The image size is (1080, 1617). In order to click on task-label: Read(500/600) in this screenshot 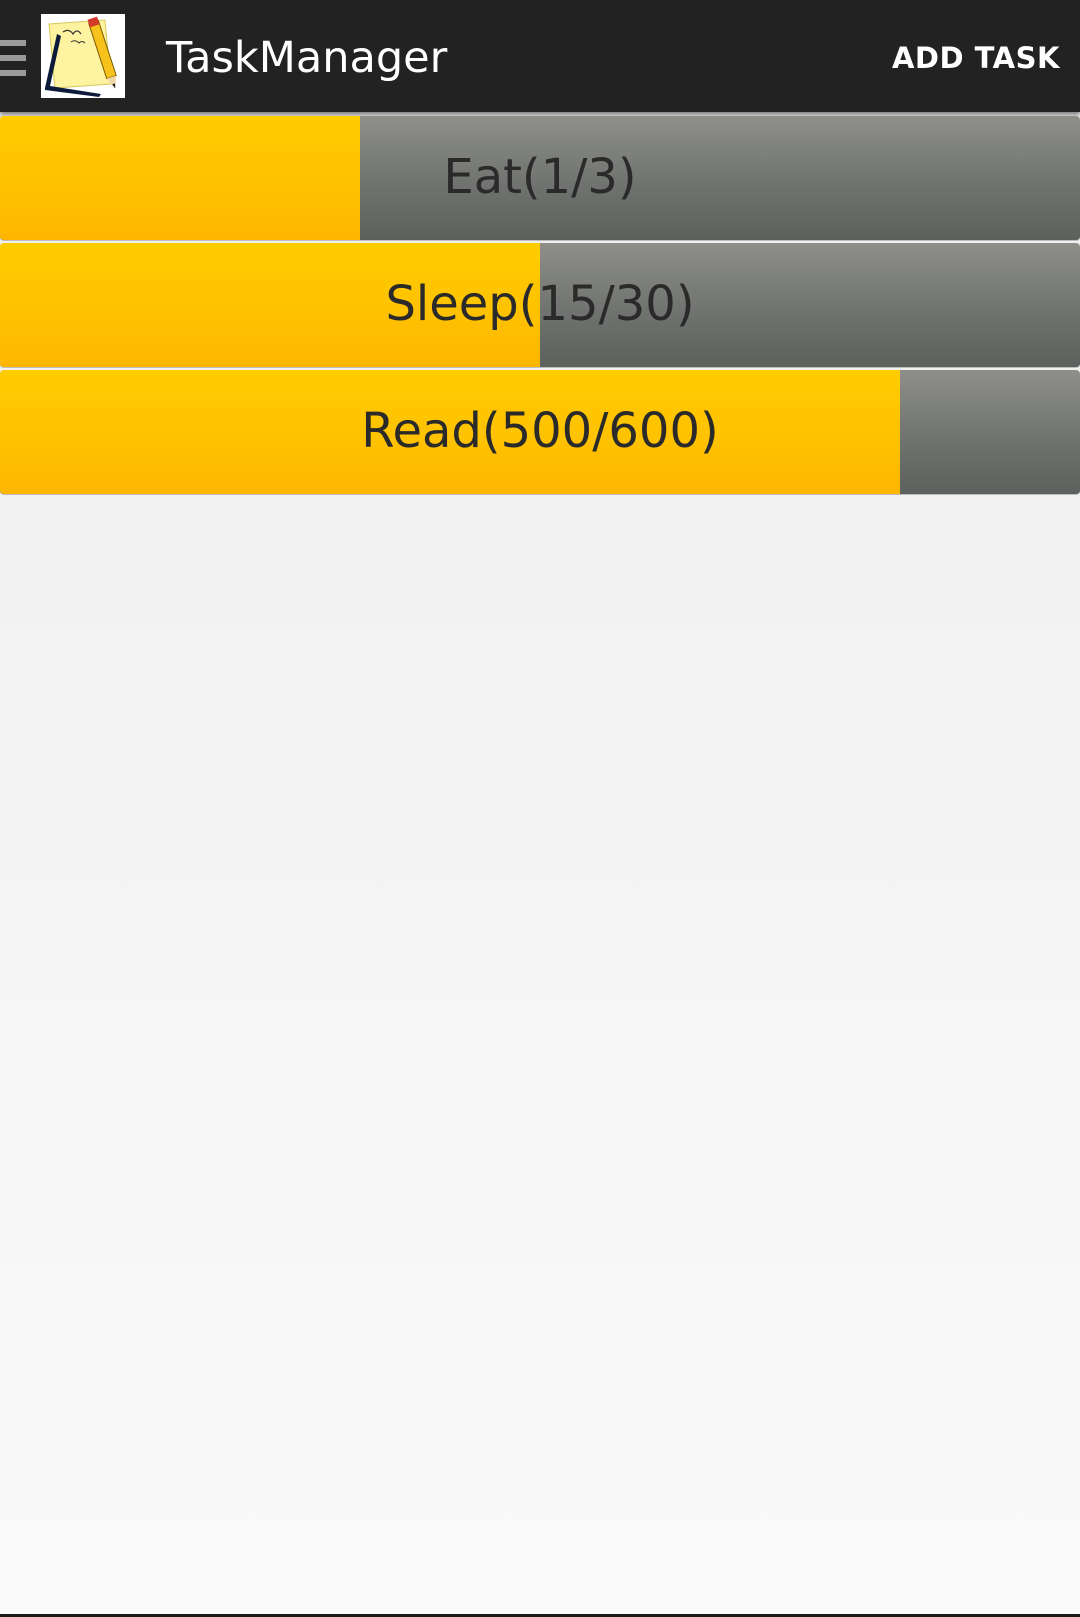, I will do `click(540, 431)`.